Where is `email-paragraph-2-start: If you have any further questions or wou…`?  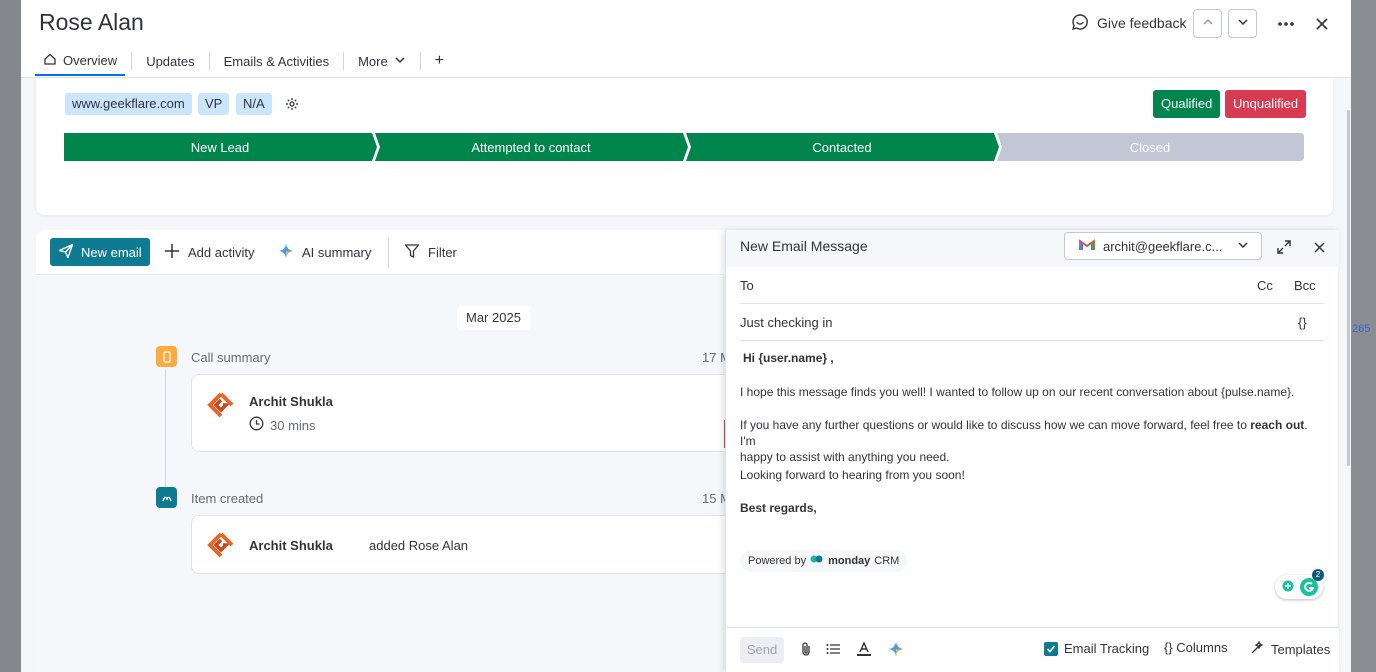 email-paragraph-2-start: If you have any further questions or wou… is located at coordinates (995, 425).